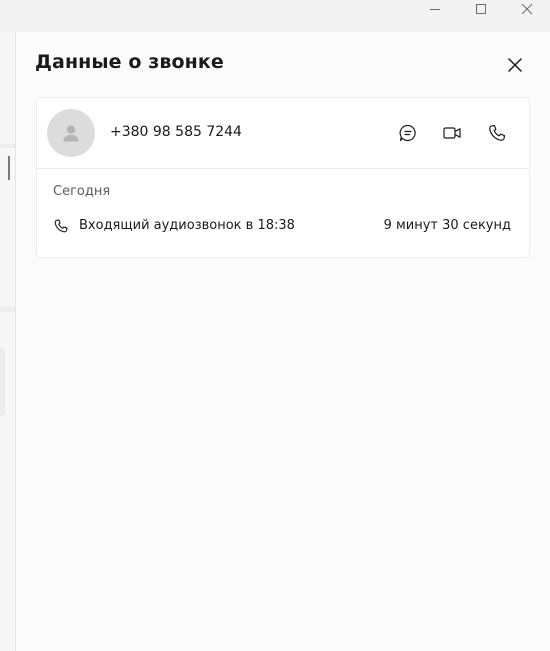 Image resolution: width=550 pixels, height=651 pixels. I want to click on chat-button, so click(408, 133).